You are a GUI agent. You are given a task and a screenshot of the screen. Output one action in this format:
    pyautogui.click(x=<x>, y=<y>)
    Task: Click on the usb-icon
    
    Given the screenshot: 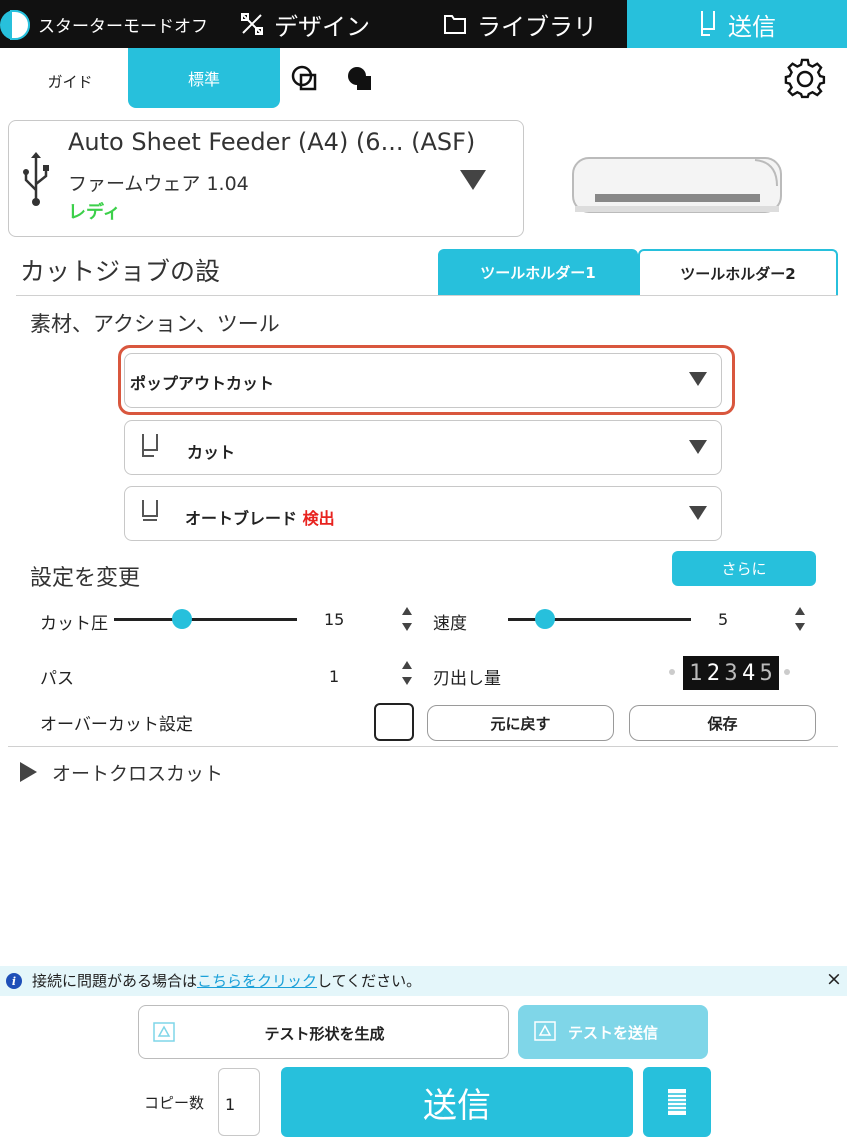 What is the action you would take?
    pyautogui.click(x=36, y=179)
    